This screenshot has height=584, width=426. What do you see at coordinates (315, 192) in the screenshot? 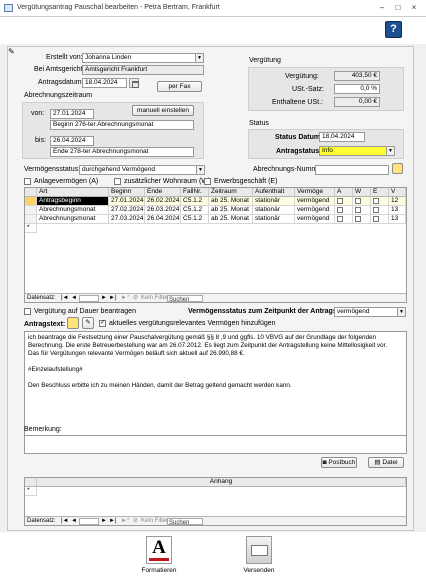
I see `col-vermoegen-header: Vermöge` at bounding box center [315, 192].